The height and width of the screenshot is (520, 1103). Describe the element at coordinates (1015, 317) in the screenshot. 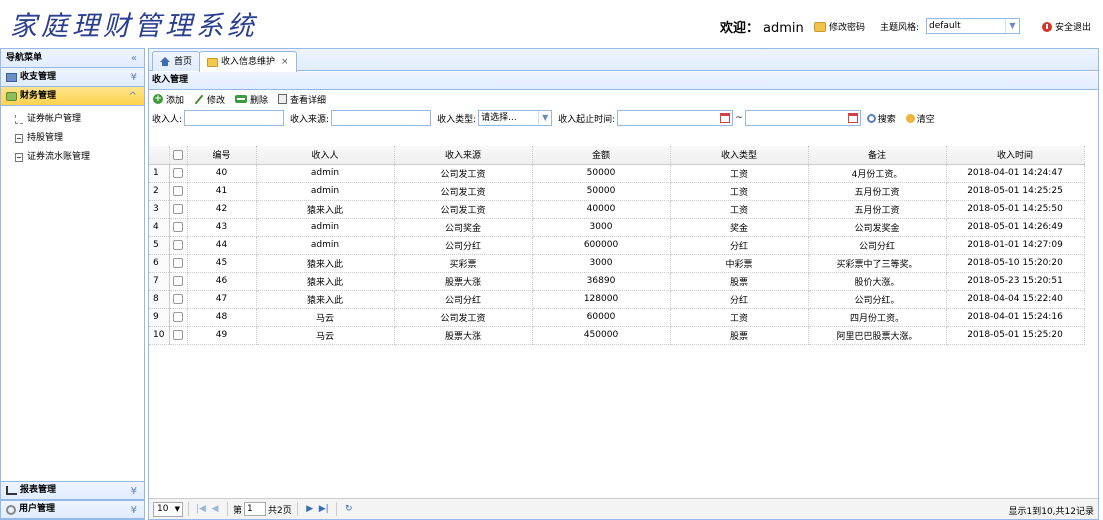

I see `table-cell: 2018-04-01 15:24:16` at that location.